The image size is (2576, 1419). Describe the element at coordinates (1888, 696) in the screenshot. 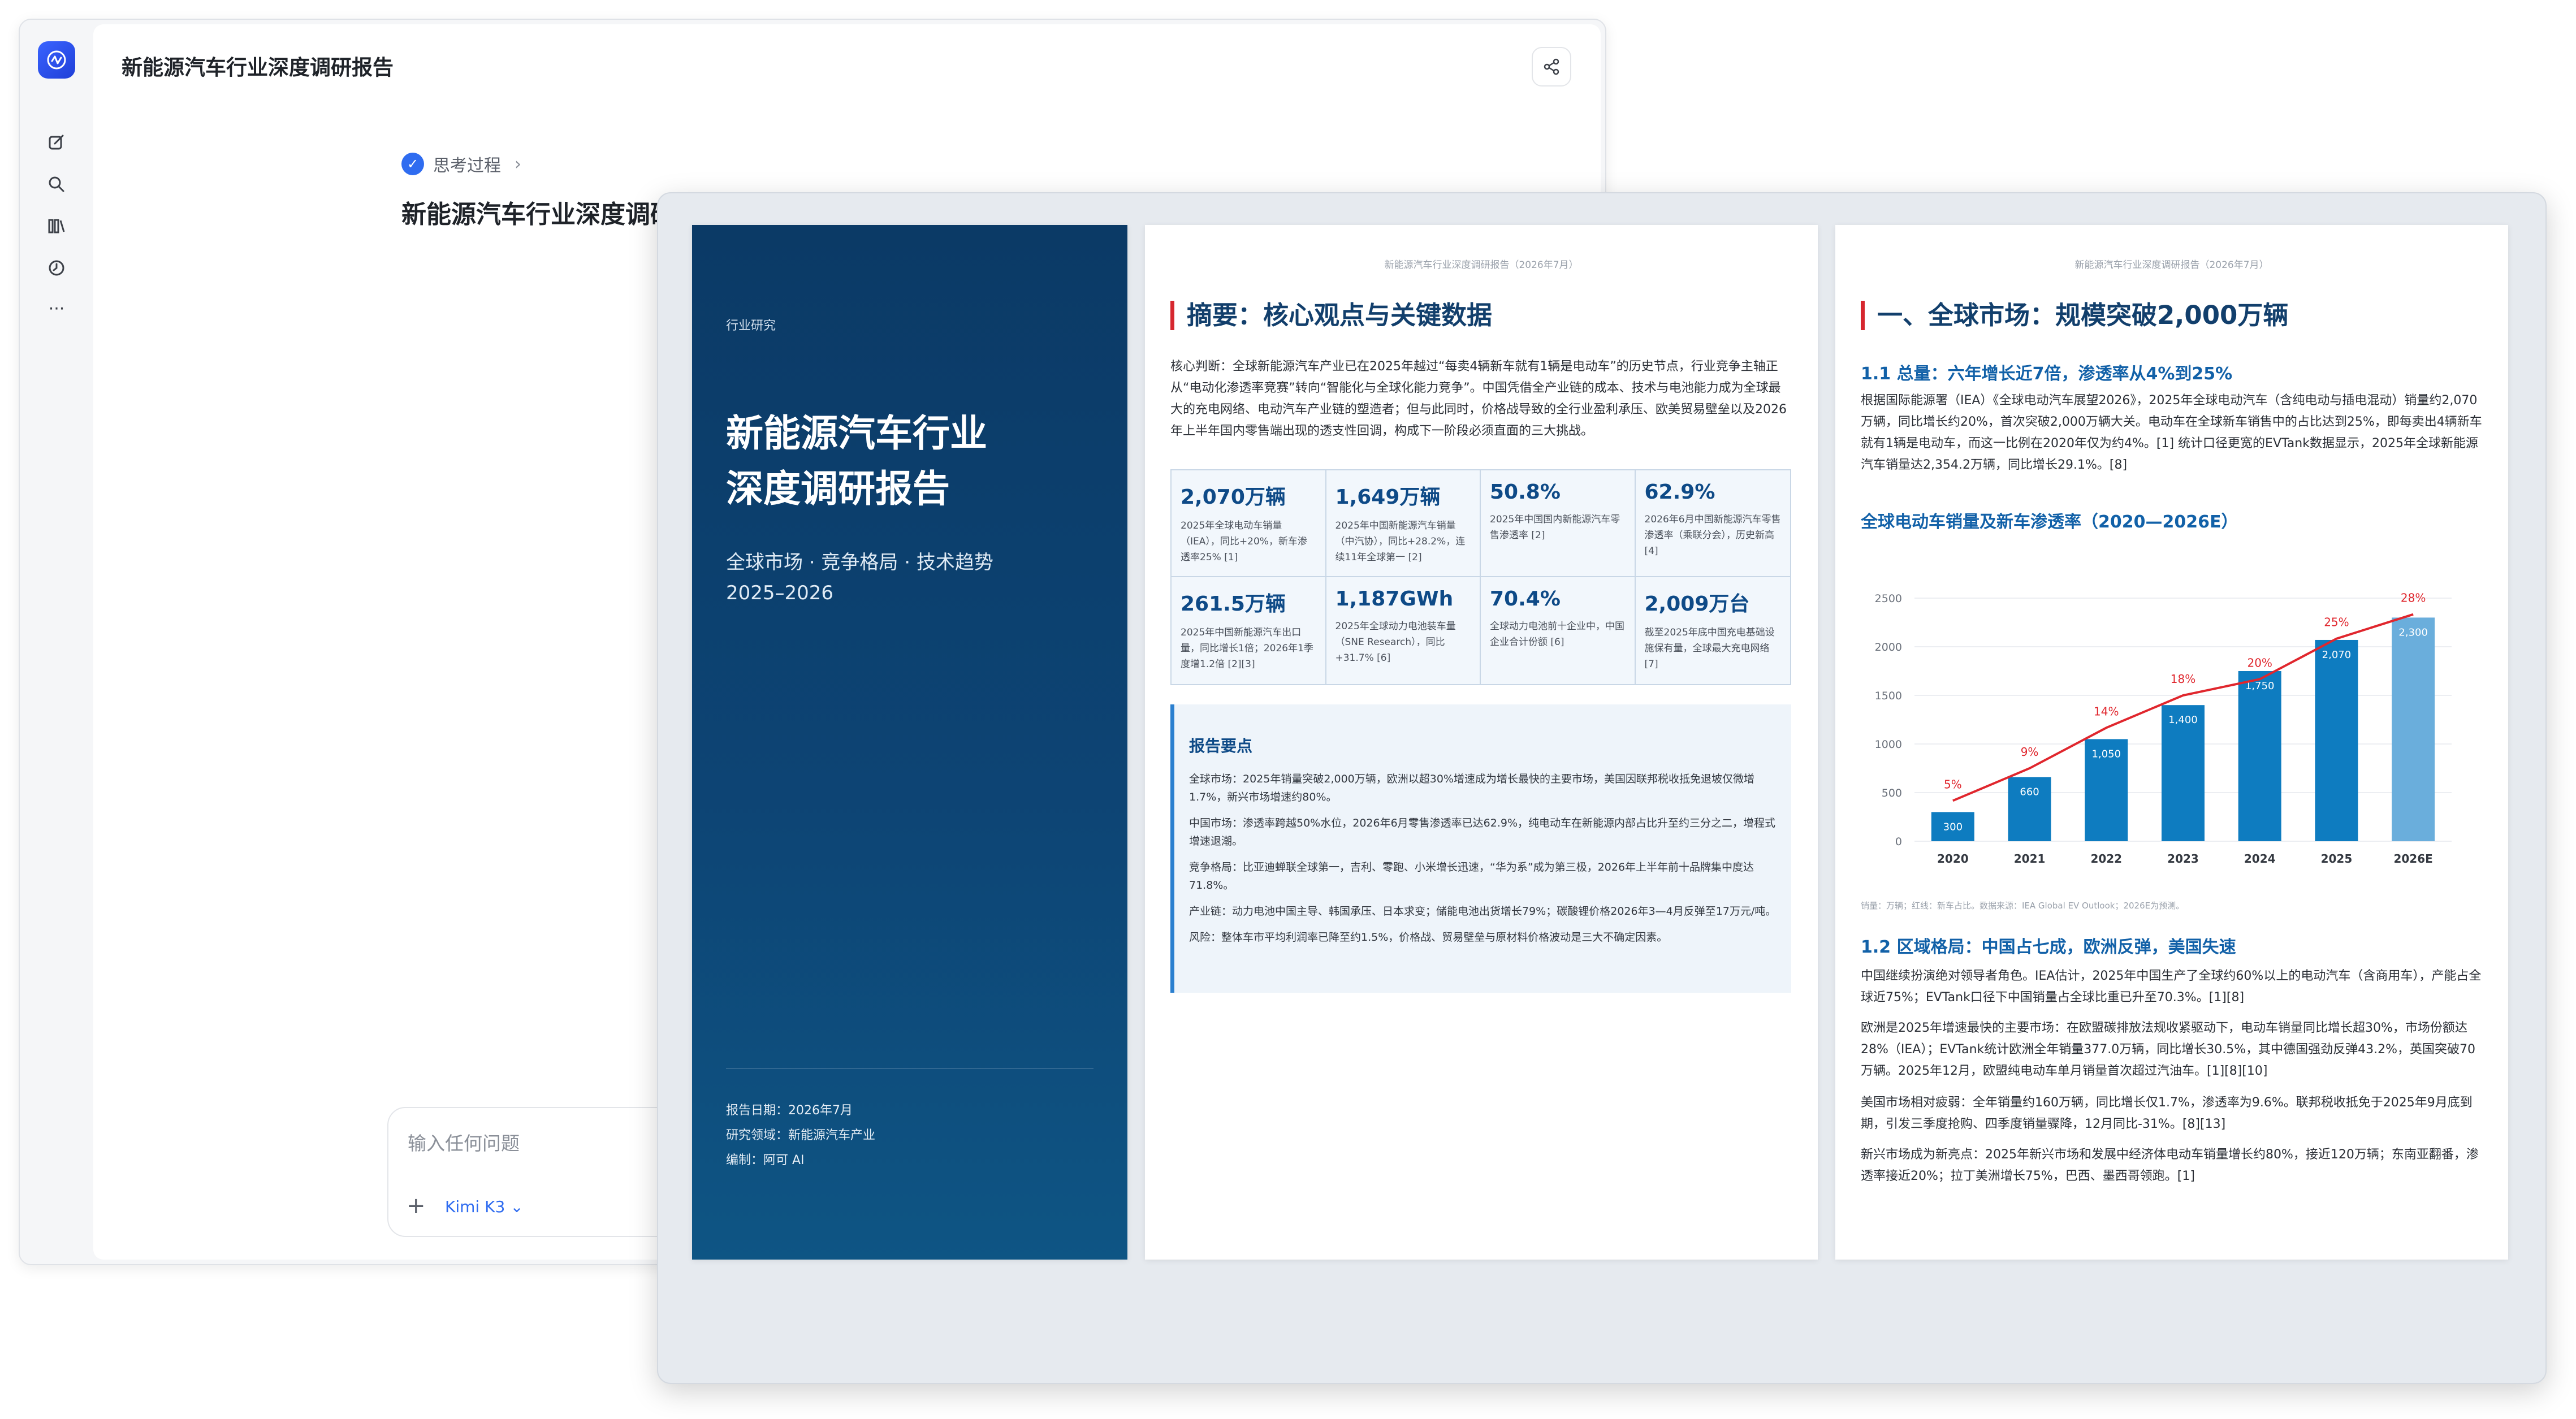

I see `y-tick-label: 1500` at that location.